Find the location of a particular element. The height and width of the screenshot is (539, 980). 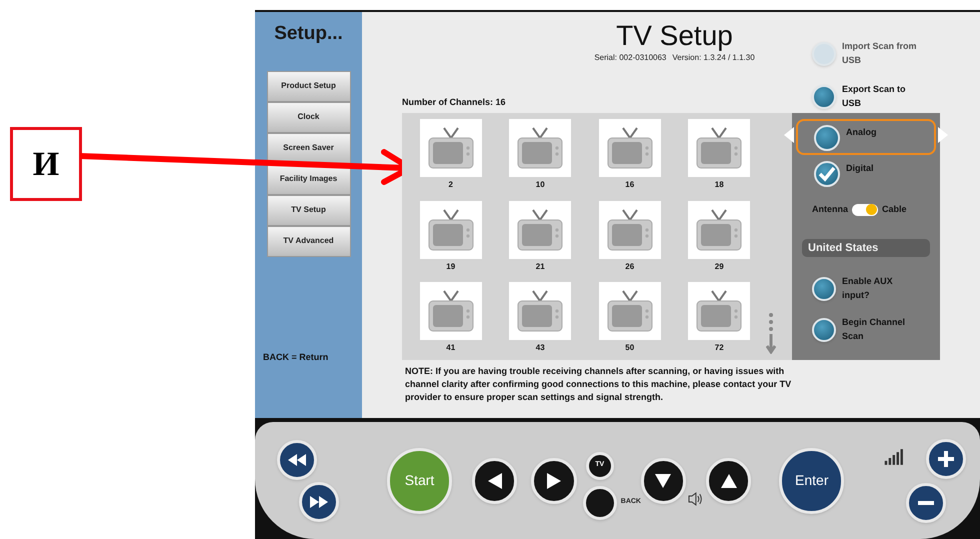

right-arrow-icon is located at coordinates (554, 480).